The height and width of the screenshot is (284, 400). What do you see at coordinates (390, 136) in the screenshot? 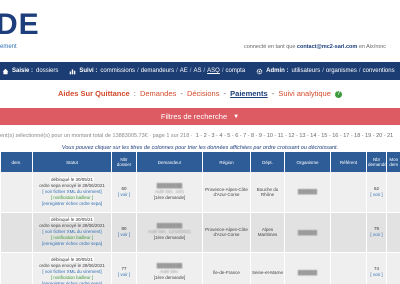
I see `pager-page-link: 21` at bounding box center [390, 136].